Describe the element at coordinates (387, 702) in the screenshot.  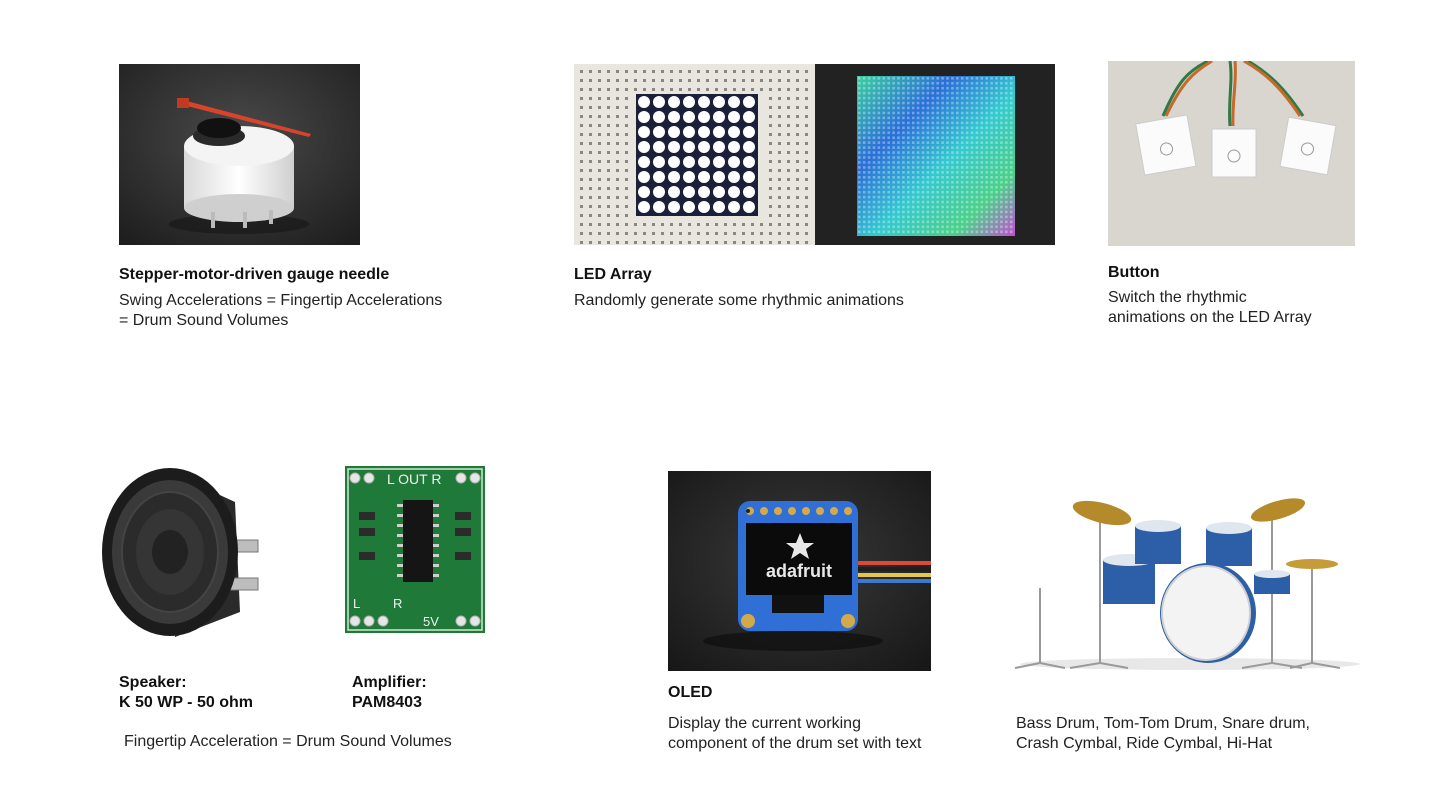
I see `amplifier-title-line-2: PAM8403` at that location.